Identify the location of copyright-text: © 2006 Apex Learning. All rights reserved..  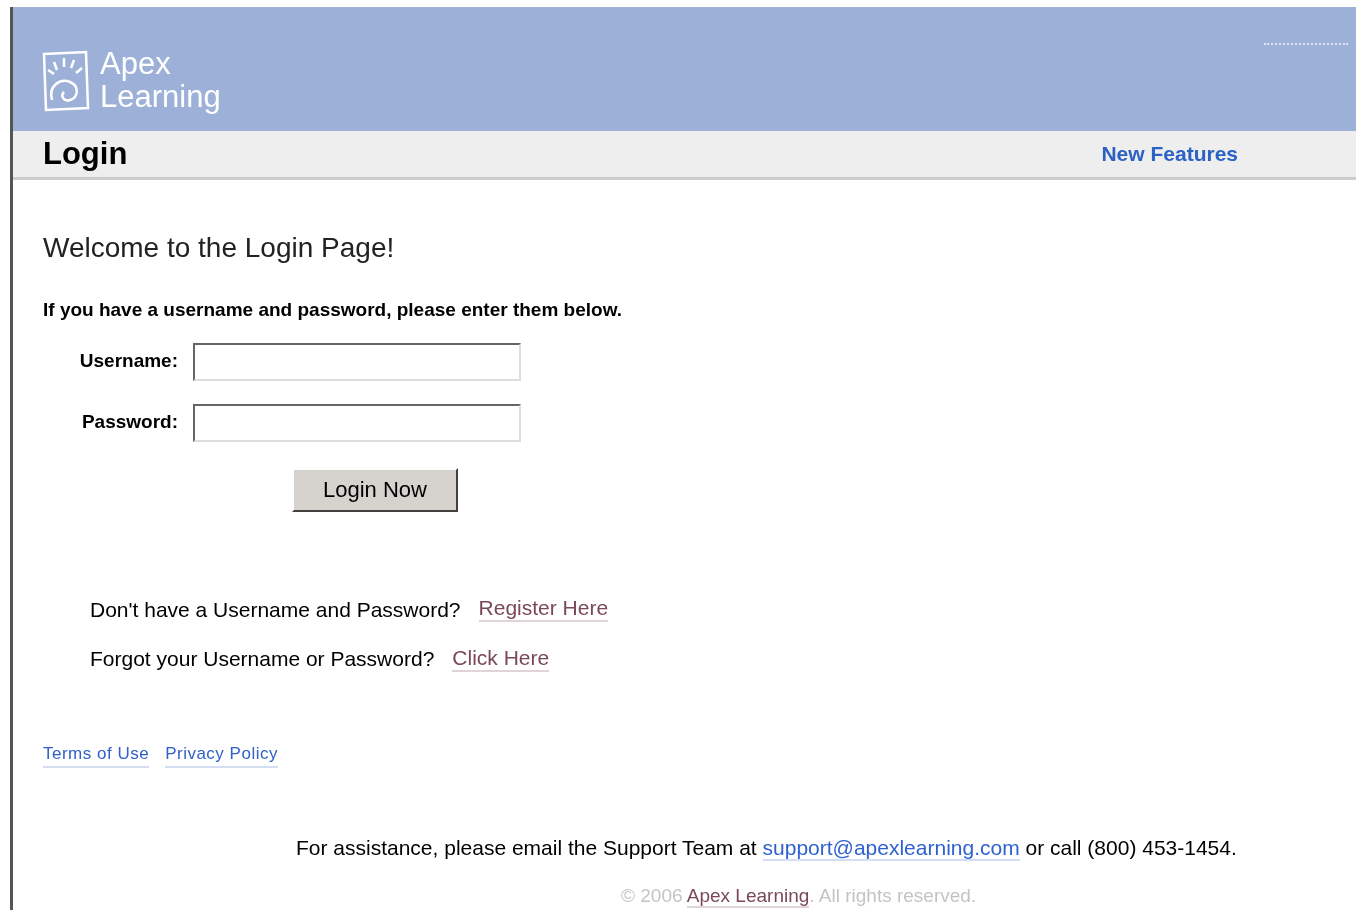
(799, 896).